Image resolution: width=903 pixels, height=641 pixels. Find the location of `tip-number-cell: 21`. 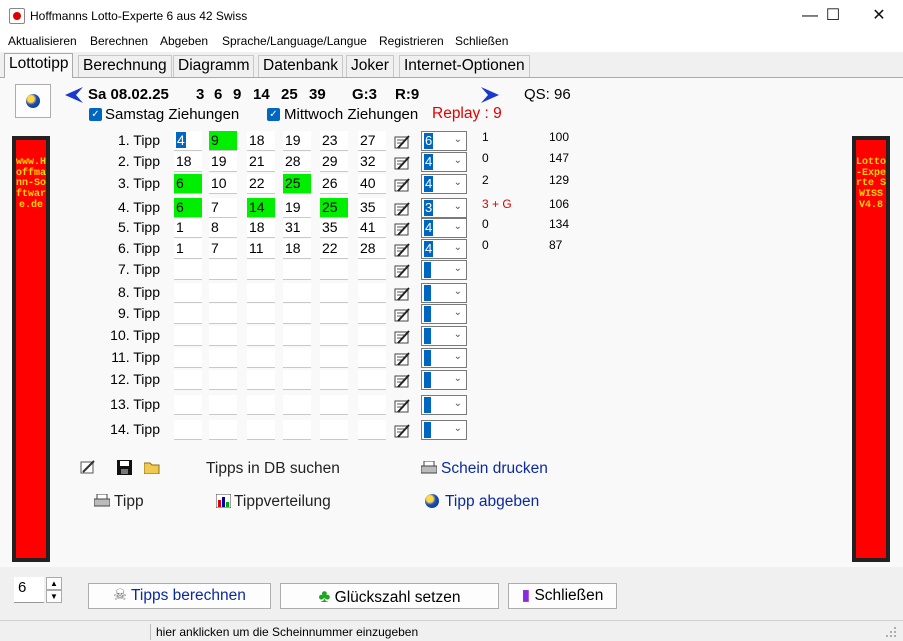

tip-number-cell: 21 is located at coordinates (261, 162).